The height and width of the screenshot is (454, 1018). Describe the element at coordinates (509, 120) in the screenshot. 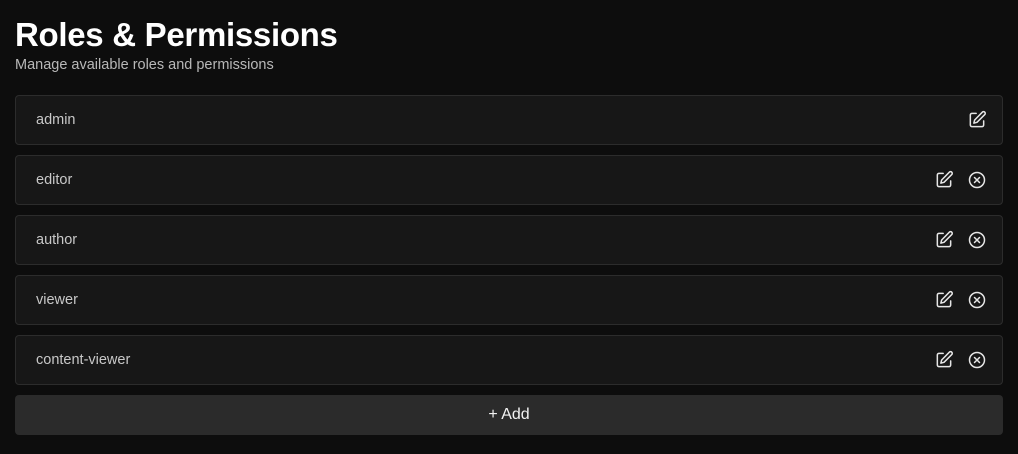

I see `role-row-admin: admin` at that location.